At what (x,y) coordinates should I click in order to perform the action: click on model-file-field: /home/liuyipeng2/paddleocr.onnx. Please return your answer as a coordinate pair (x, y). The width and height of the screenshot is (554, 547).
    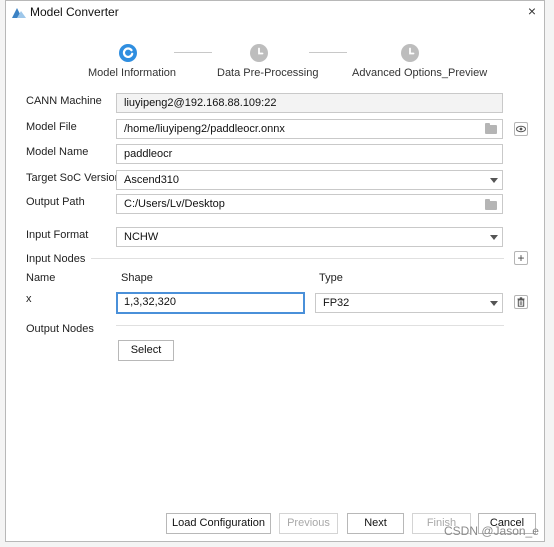
    Looking at the image, I should click on (309, 129).